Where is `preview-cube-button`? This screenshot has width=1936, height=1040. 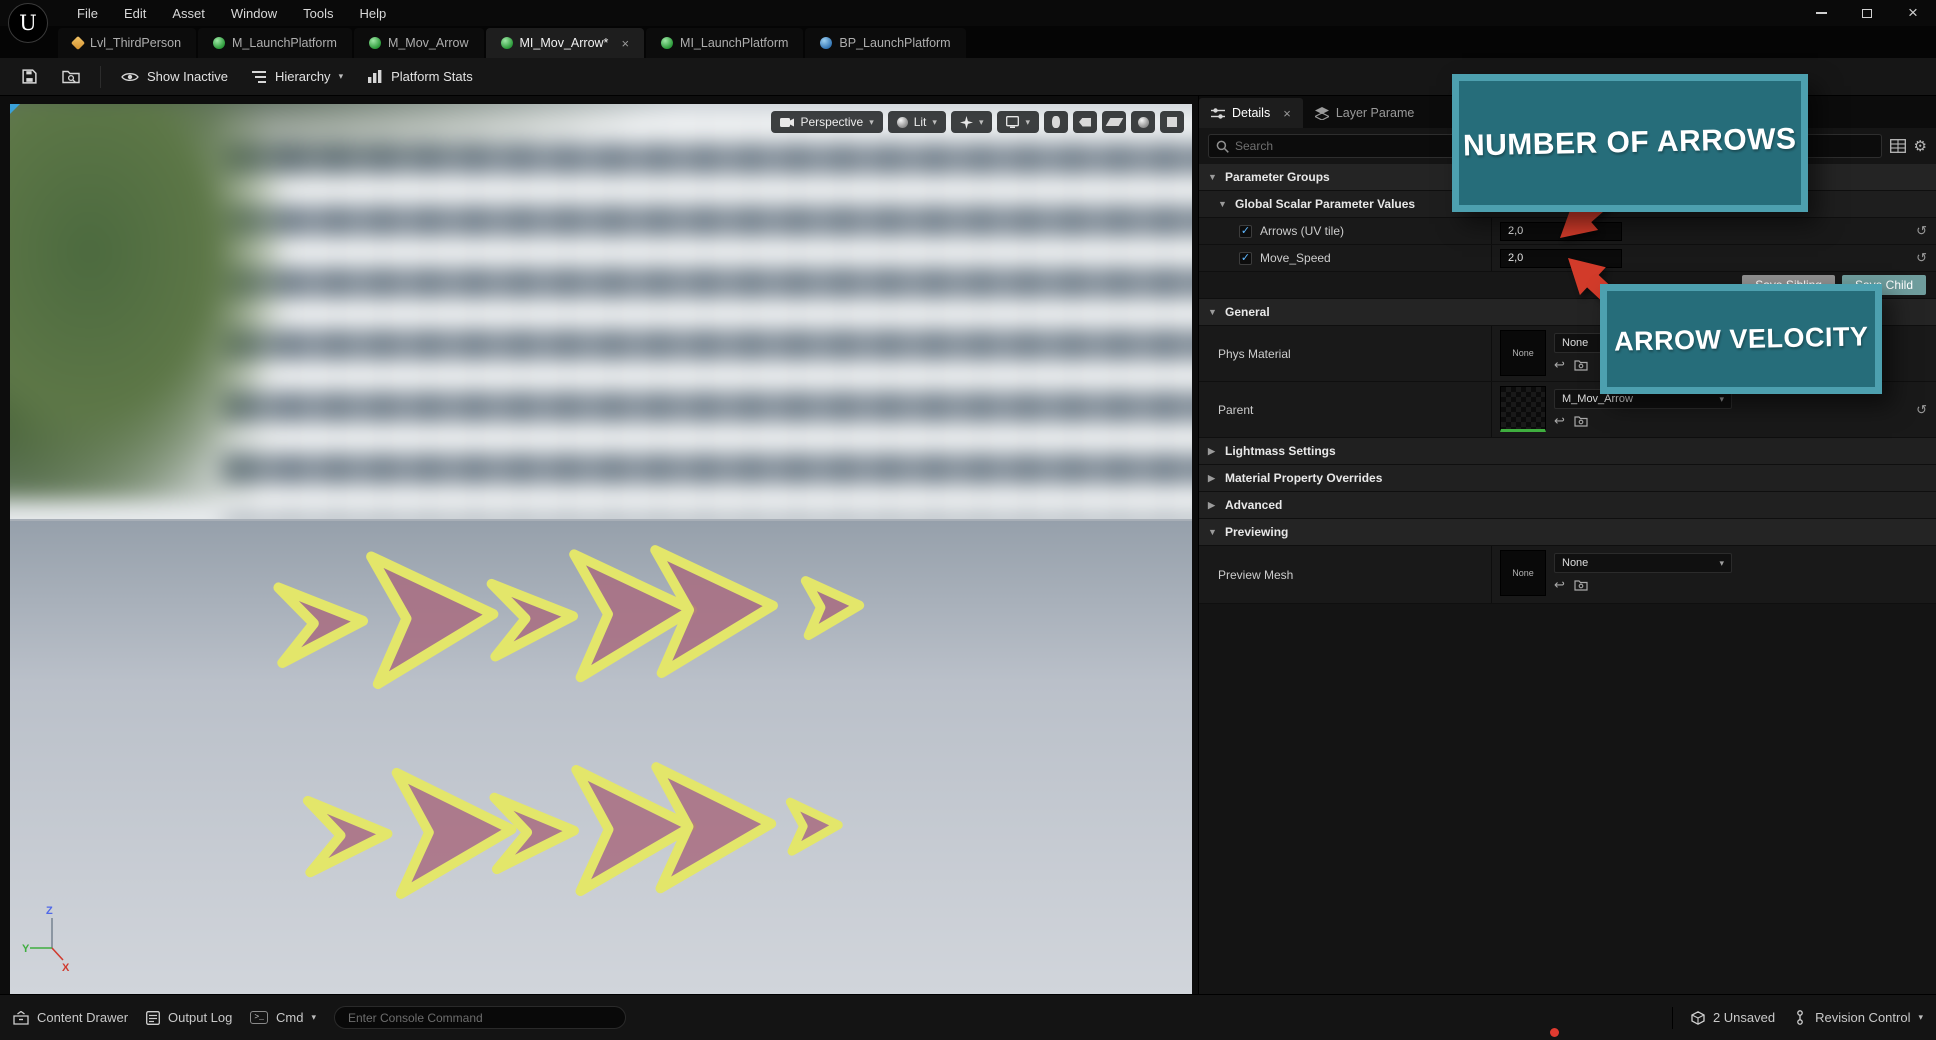 preview-cube-button is located at coordinates (1172, 122).